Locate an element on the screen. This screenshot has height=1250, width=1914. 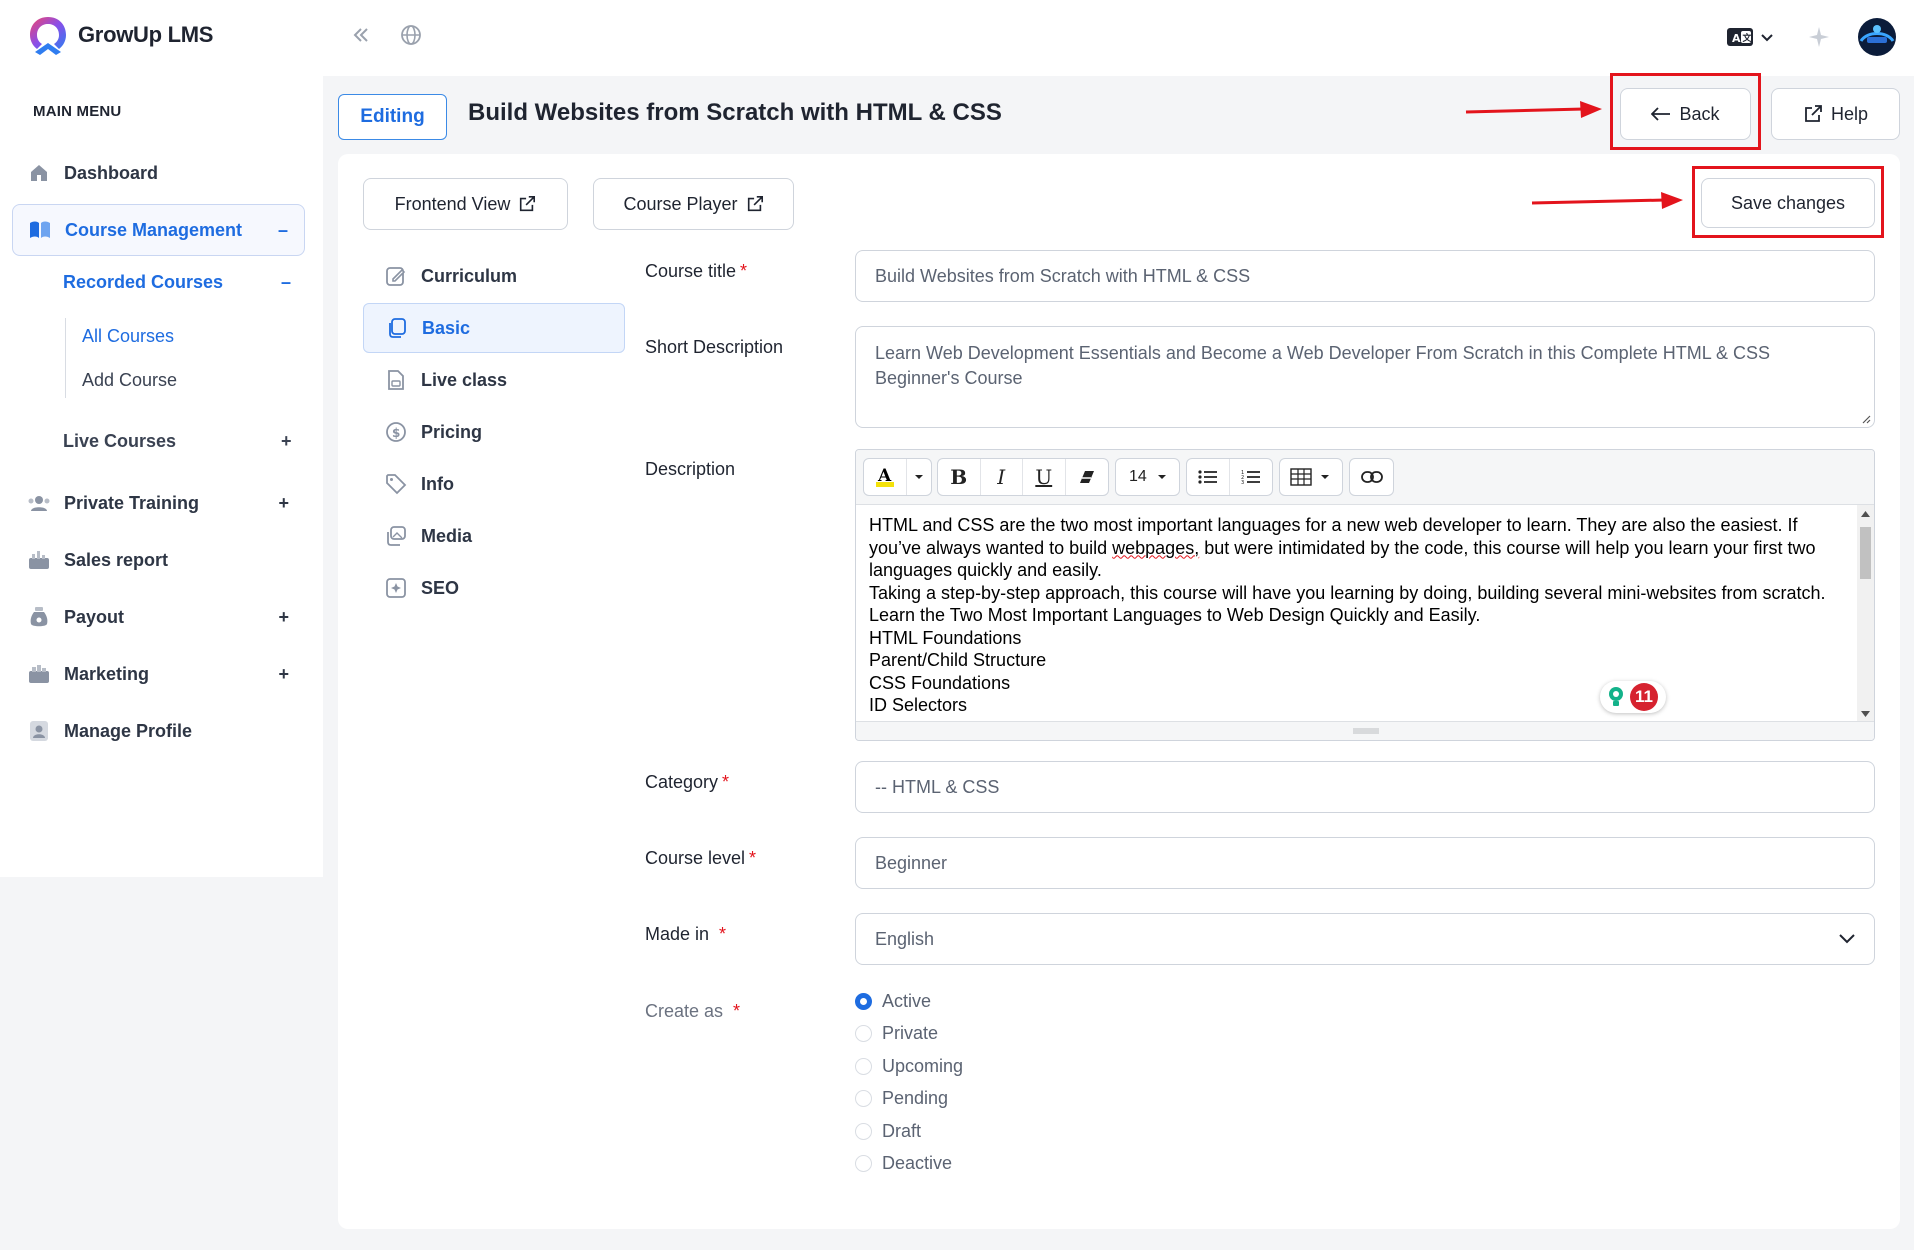
numbered-list-button: 123 is located at coordinates (1251, 477).